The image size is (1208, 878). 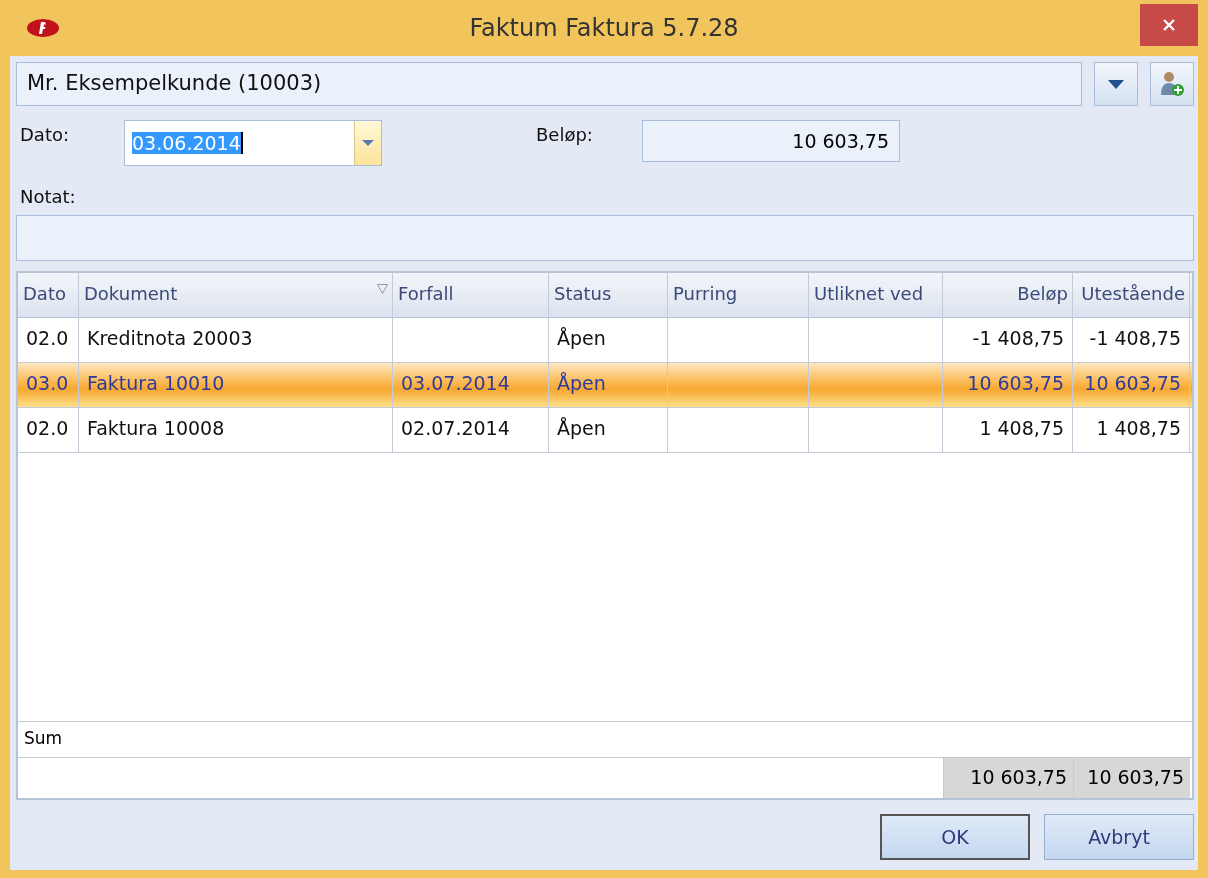 What do you see at coordinates (43, 28) in the screenshot?
I see `app-logo-icon` at bounding box center [43, 28].